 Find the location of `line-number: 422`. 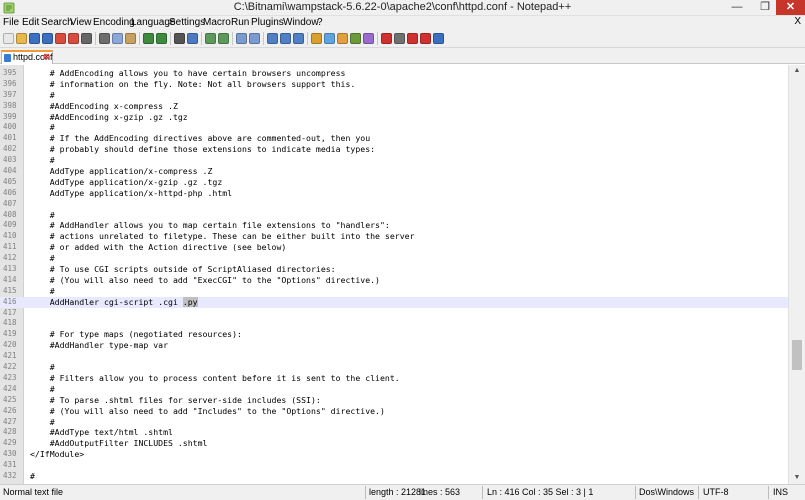

line-number: 422 is located at coordinates (10, 367).